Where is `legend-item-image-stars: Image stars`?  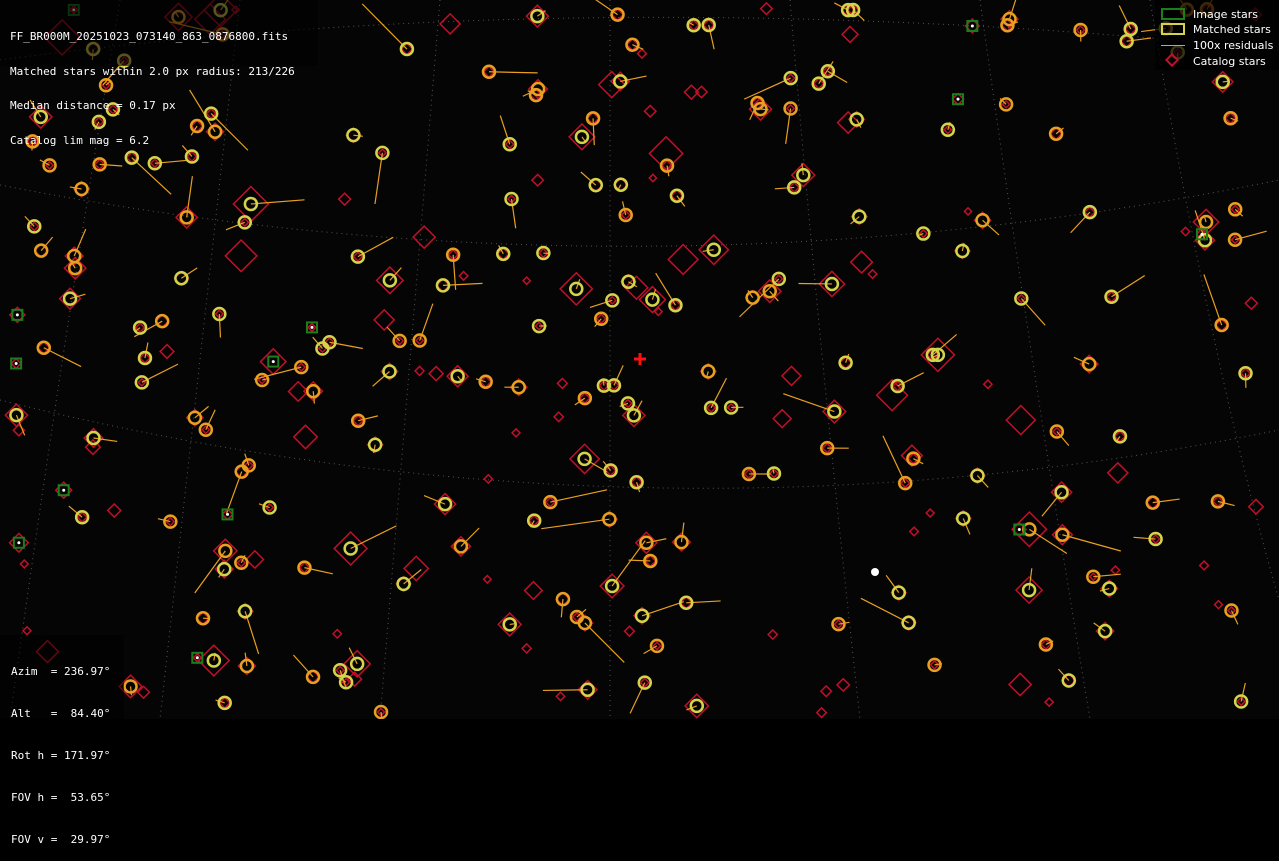 legend-item-image-stars: Image stars is located at coordinates (1209, 14).